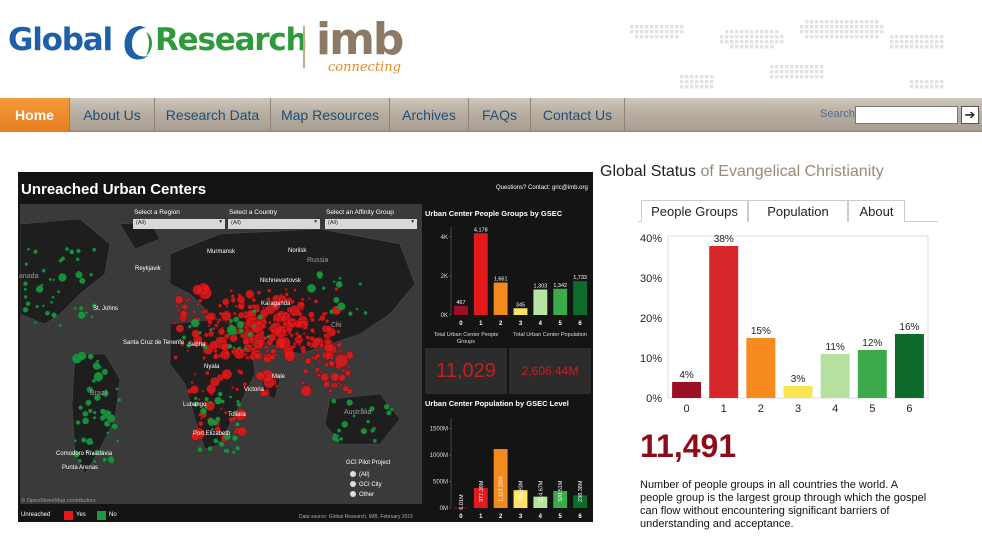 The width and height of the screenshot is (982, 552). Describe the element at coordinates (429, 115) in the screenshot. I see `nav-archives: Archives` at that location.